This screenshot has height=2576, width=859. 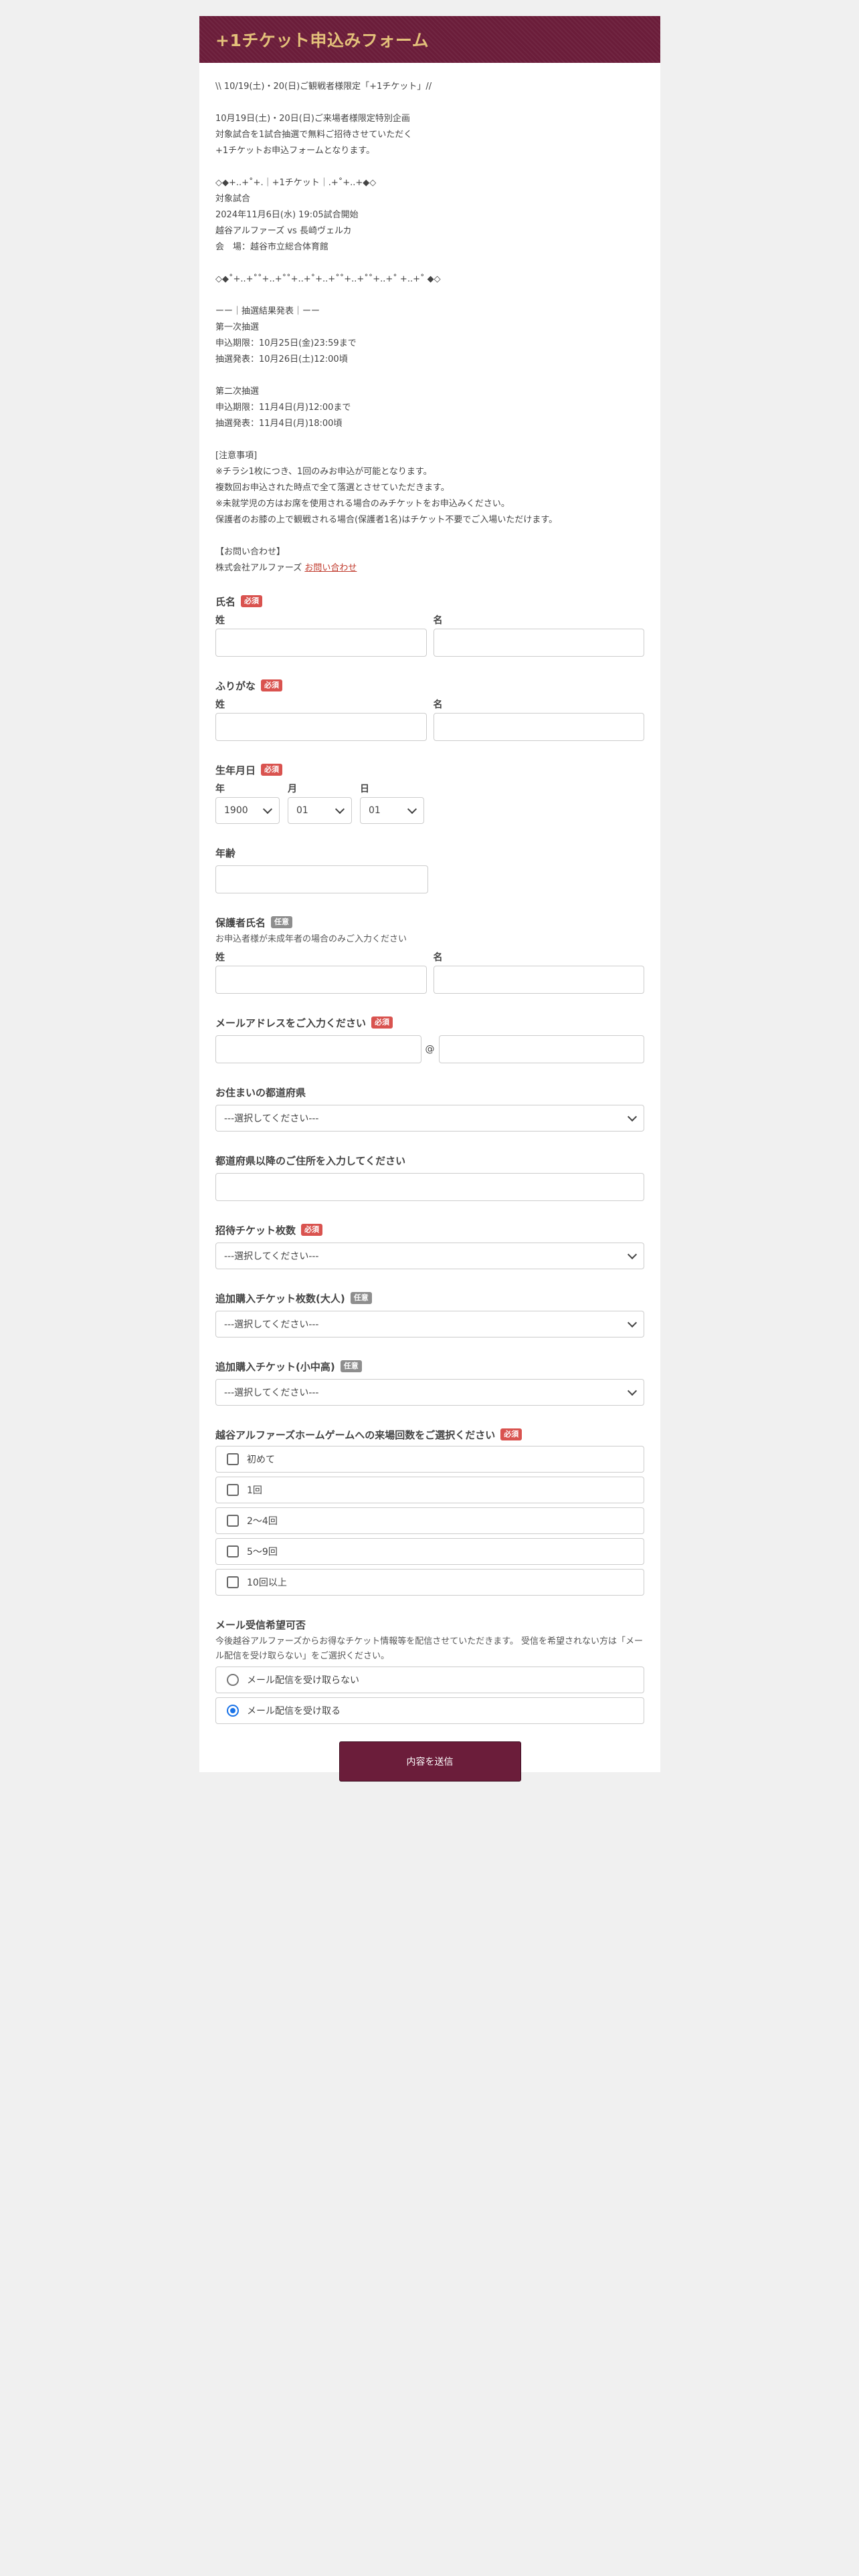 I want to click on year-select: 1900, so click(x=248, y=810).